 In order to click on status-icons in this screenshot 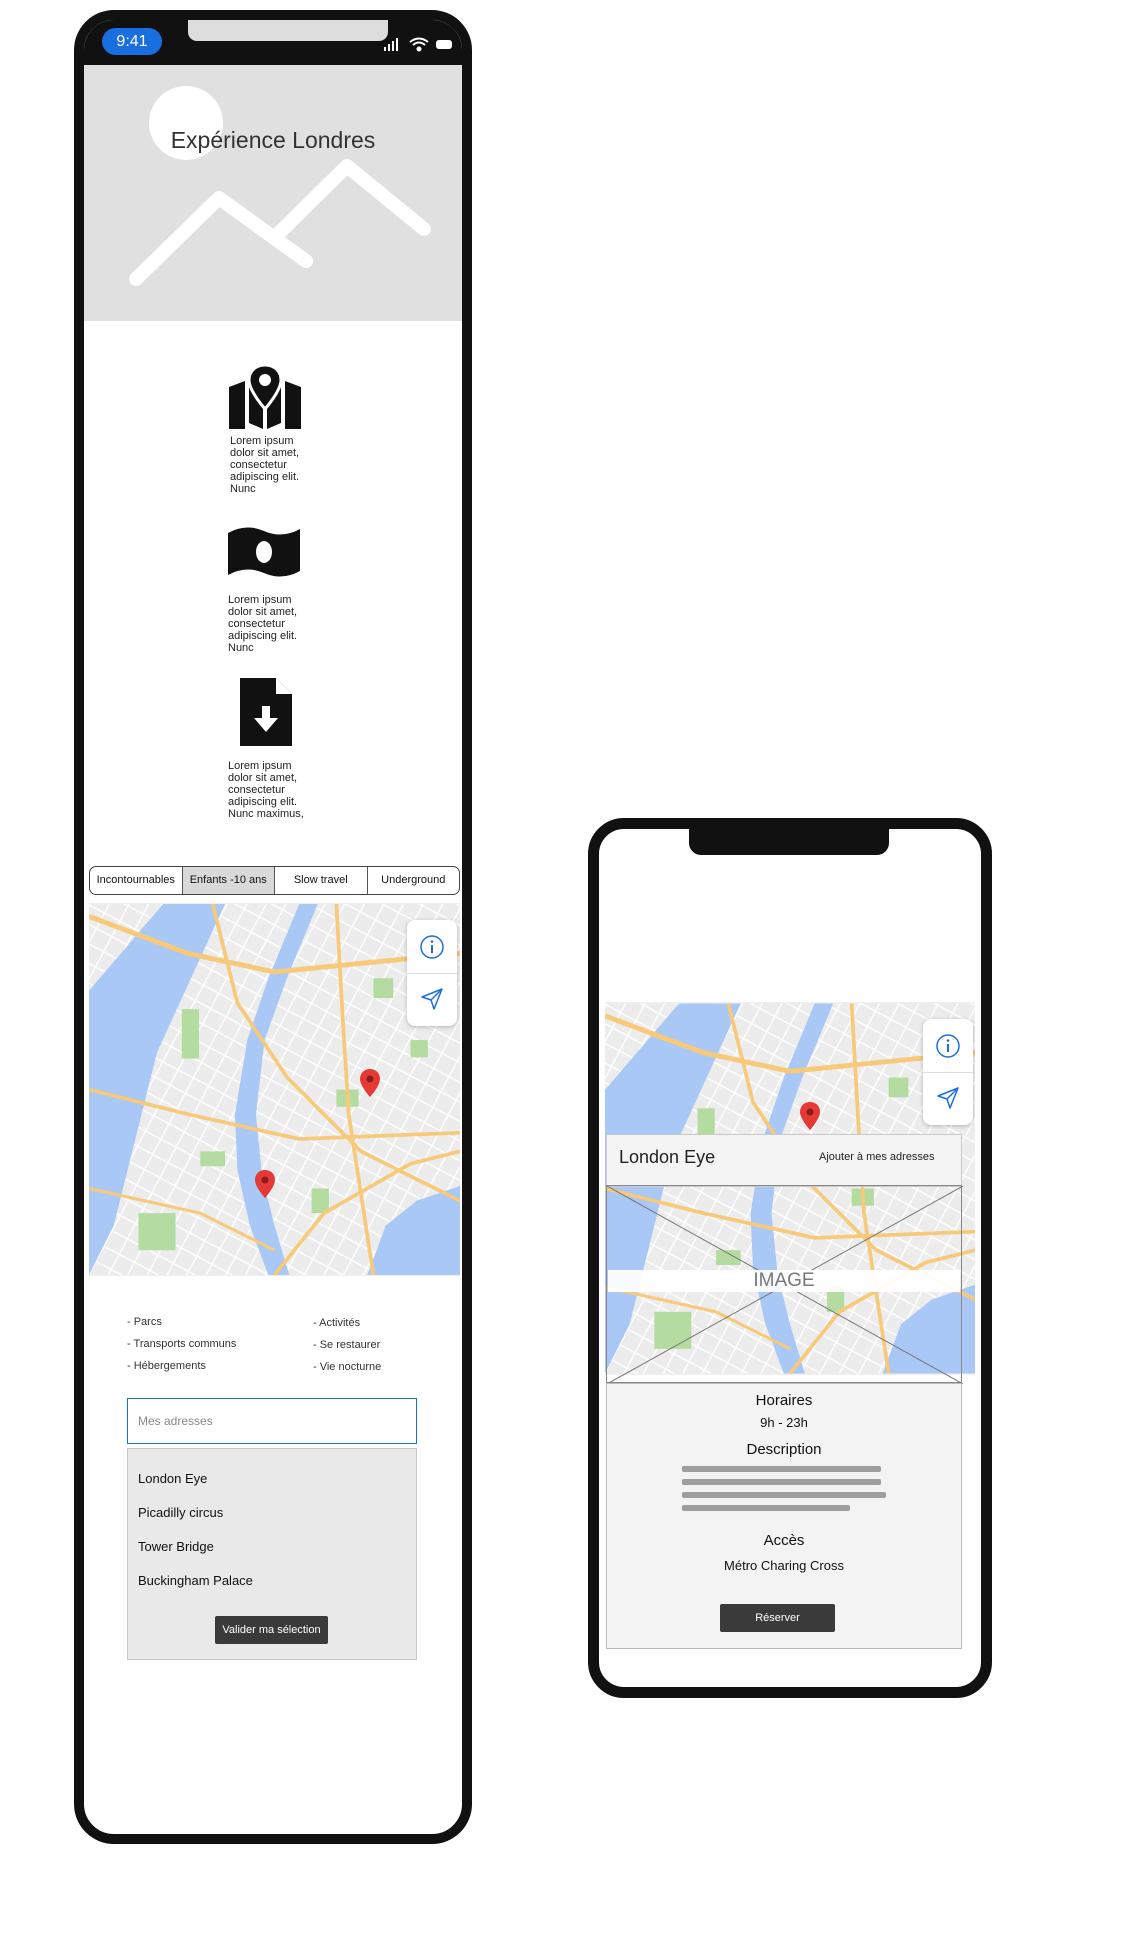, I will do `click(419, 44)`.